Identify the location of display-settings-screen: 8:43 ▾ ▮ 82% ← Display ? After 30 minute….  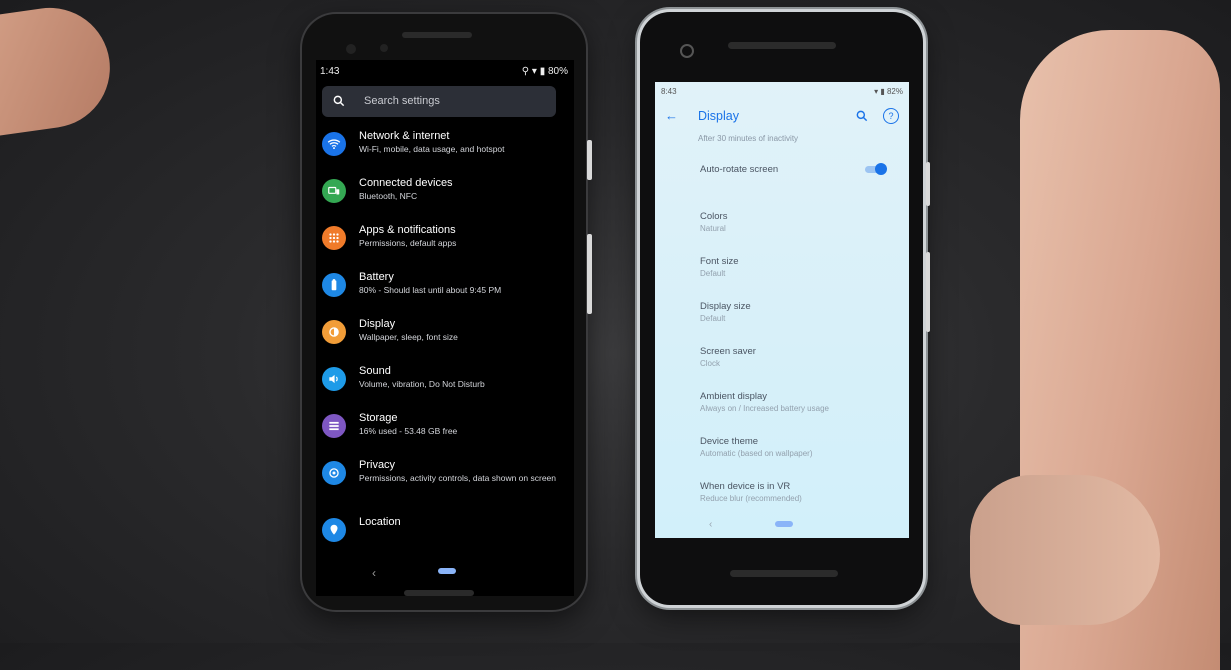
(782, 310).